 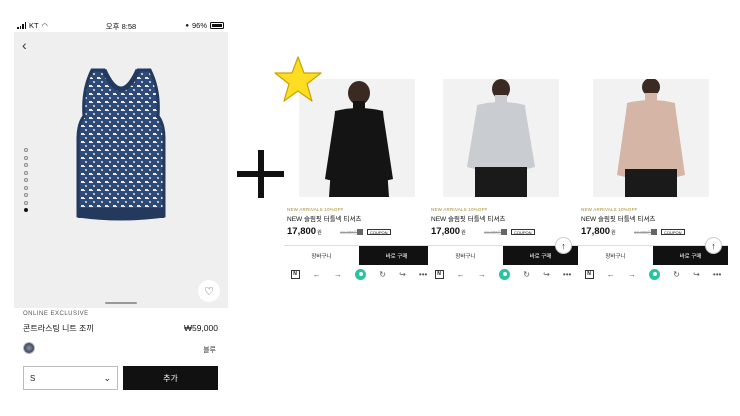 I want to click on vest-image, so click(x=121, y=144).